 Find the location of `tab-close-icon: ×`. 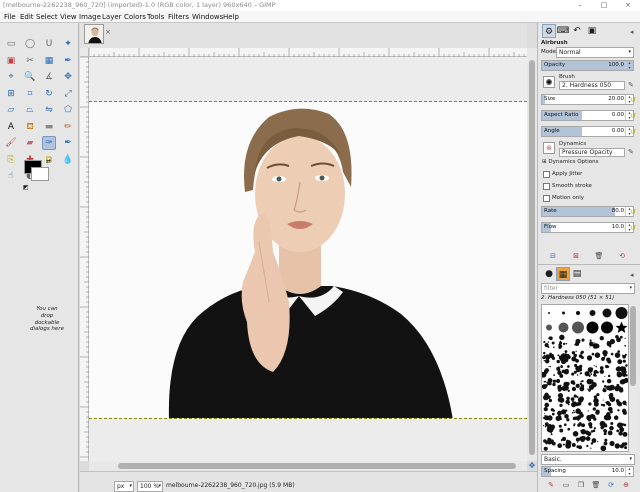

tab-close-icon: × is located at coordinates (110, 33).